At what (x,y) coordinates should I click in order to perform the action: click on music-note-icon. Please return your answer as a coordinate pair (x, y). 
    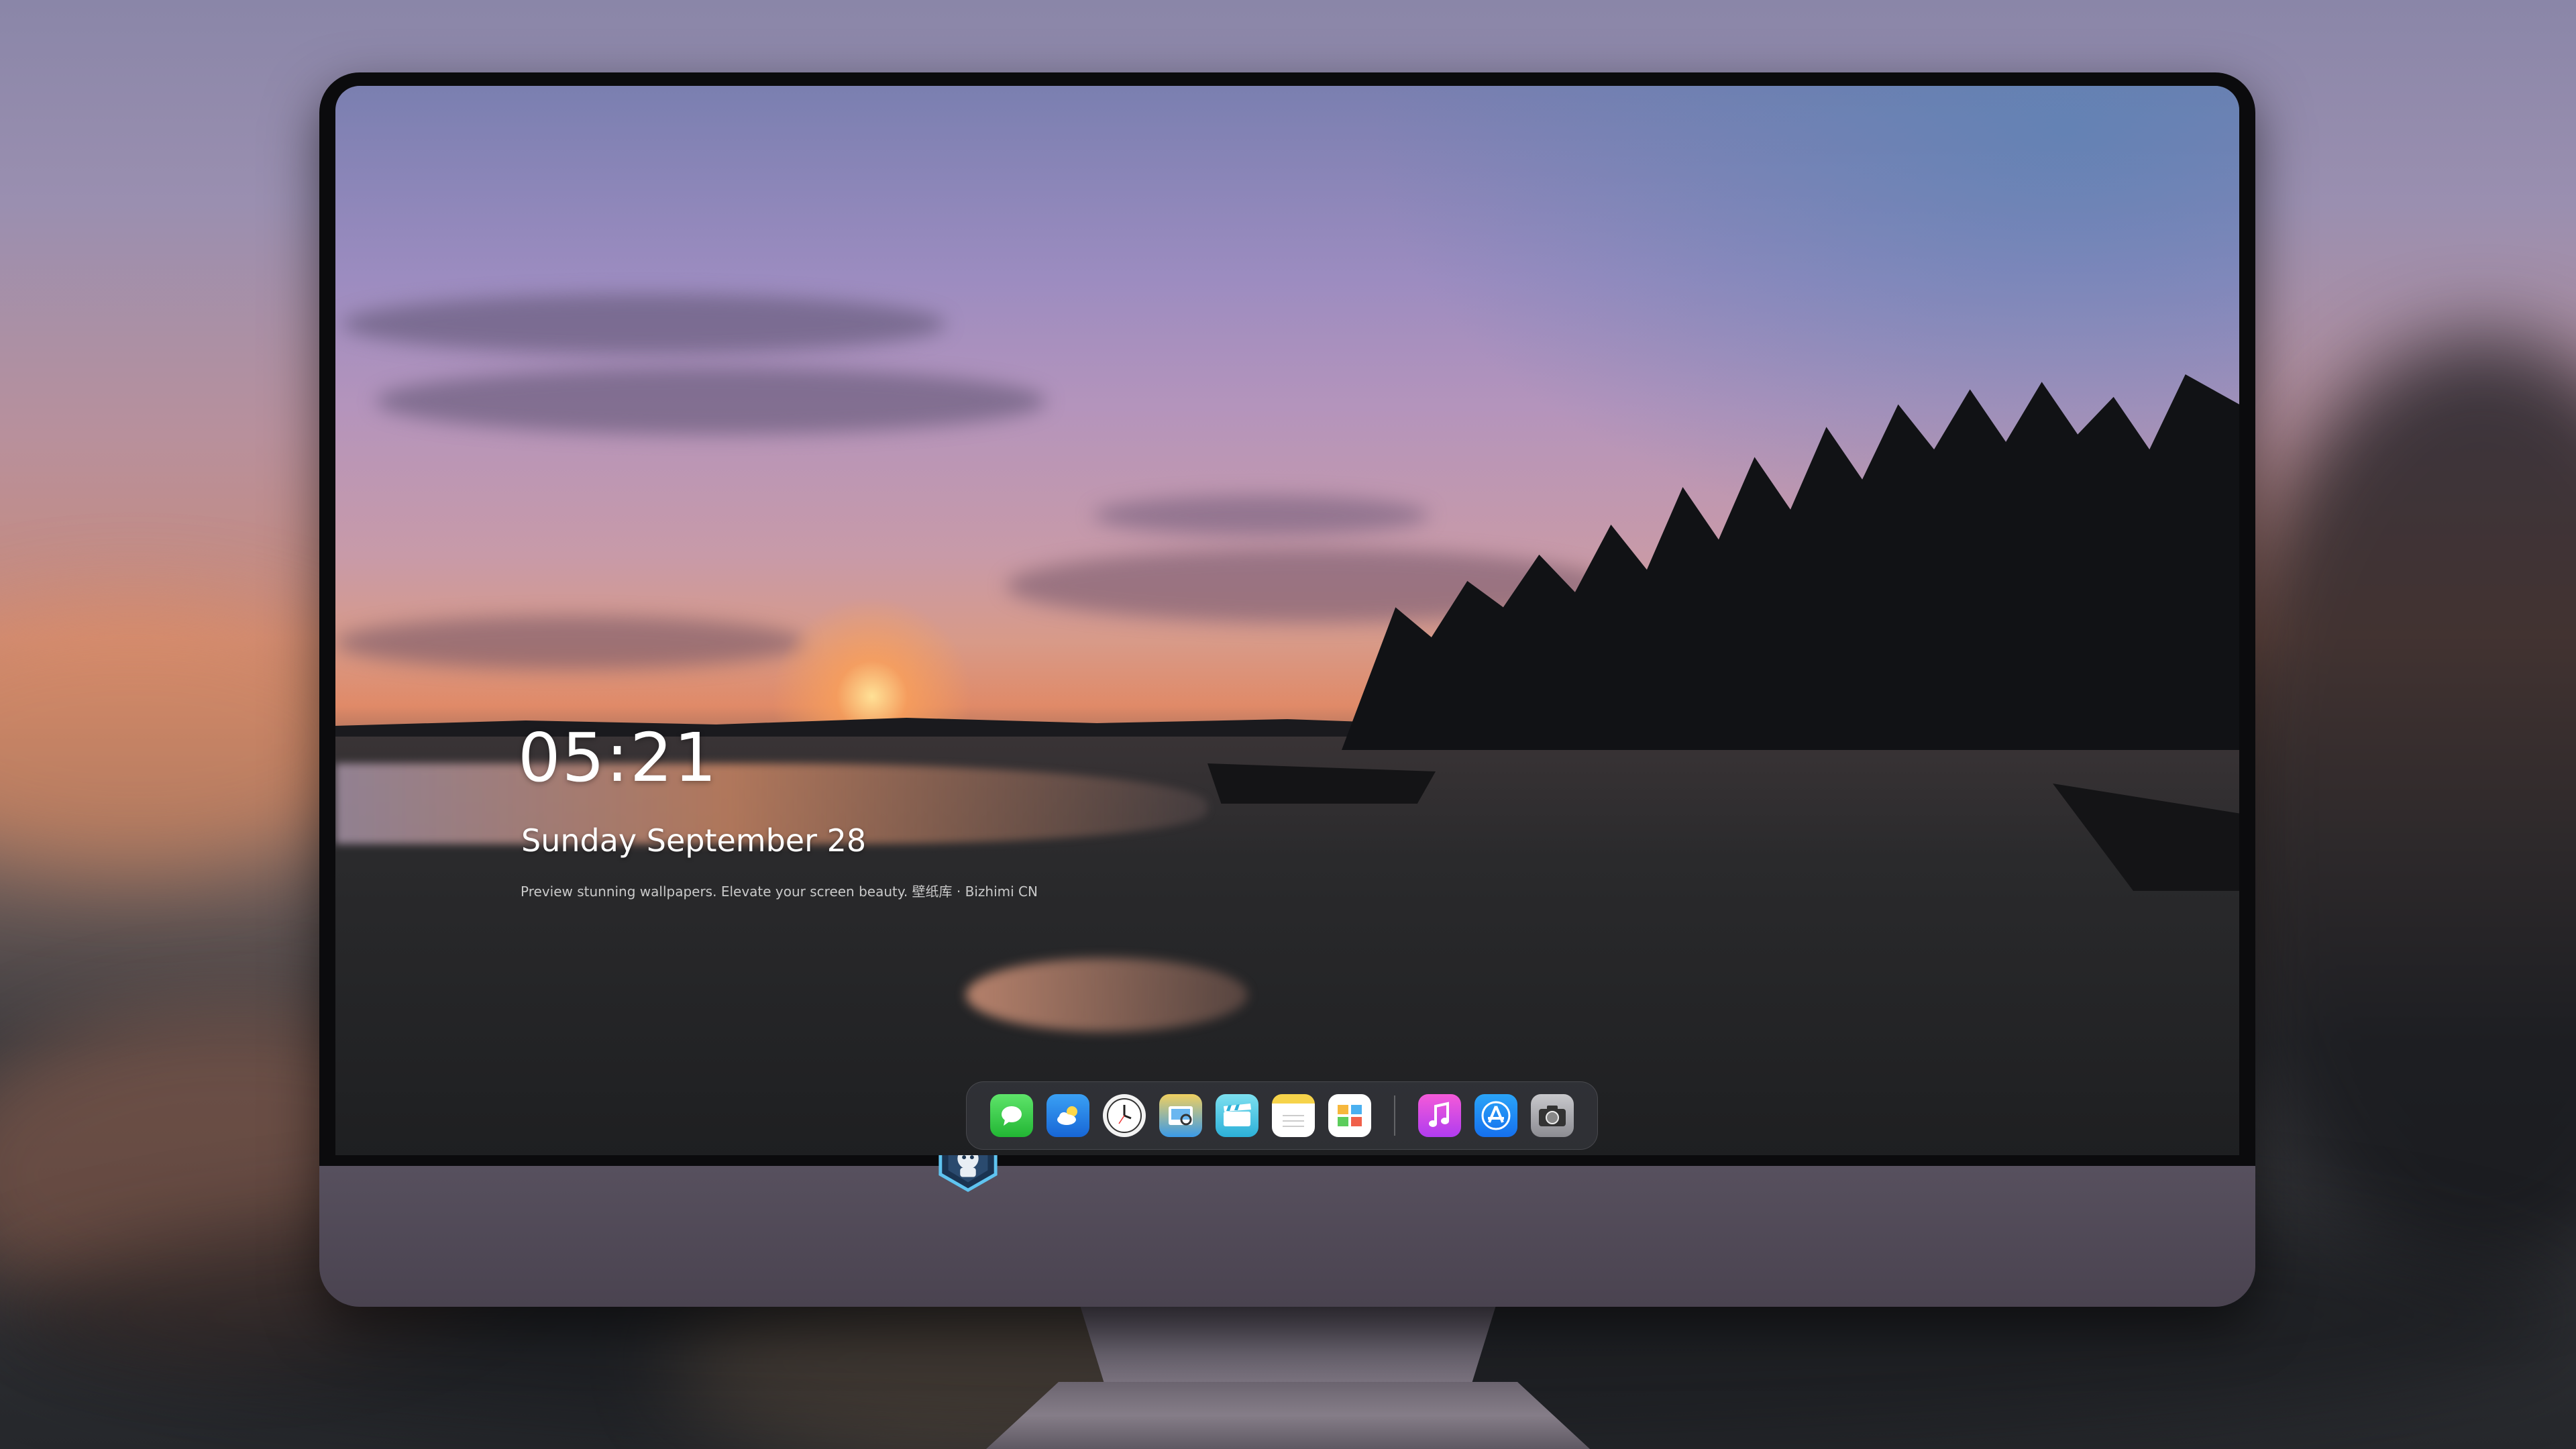
    Looking at the image, I should click on (1439, 1114).